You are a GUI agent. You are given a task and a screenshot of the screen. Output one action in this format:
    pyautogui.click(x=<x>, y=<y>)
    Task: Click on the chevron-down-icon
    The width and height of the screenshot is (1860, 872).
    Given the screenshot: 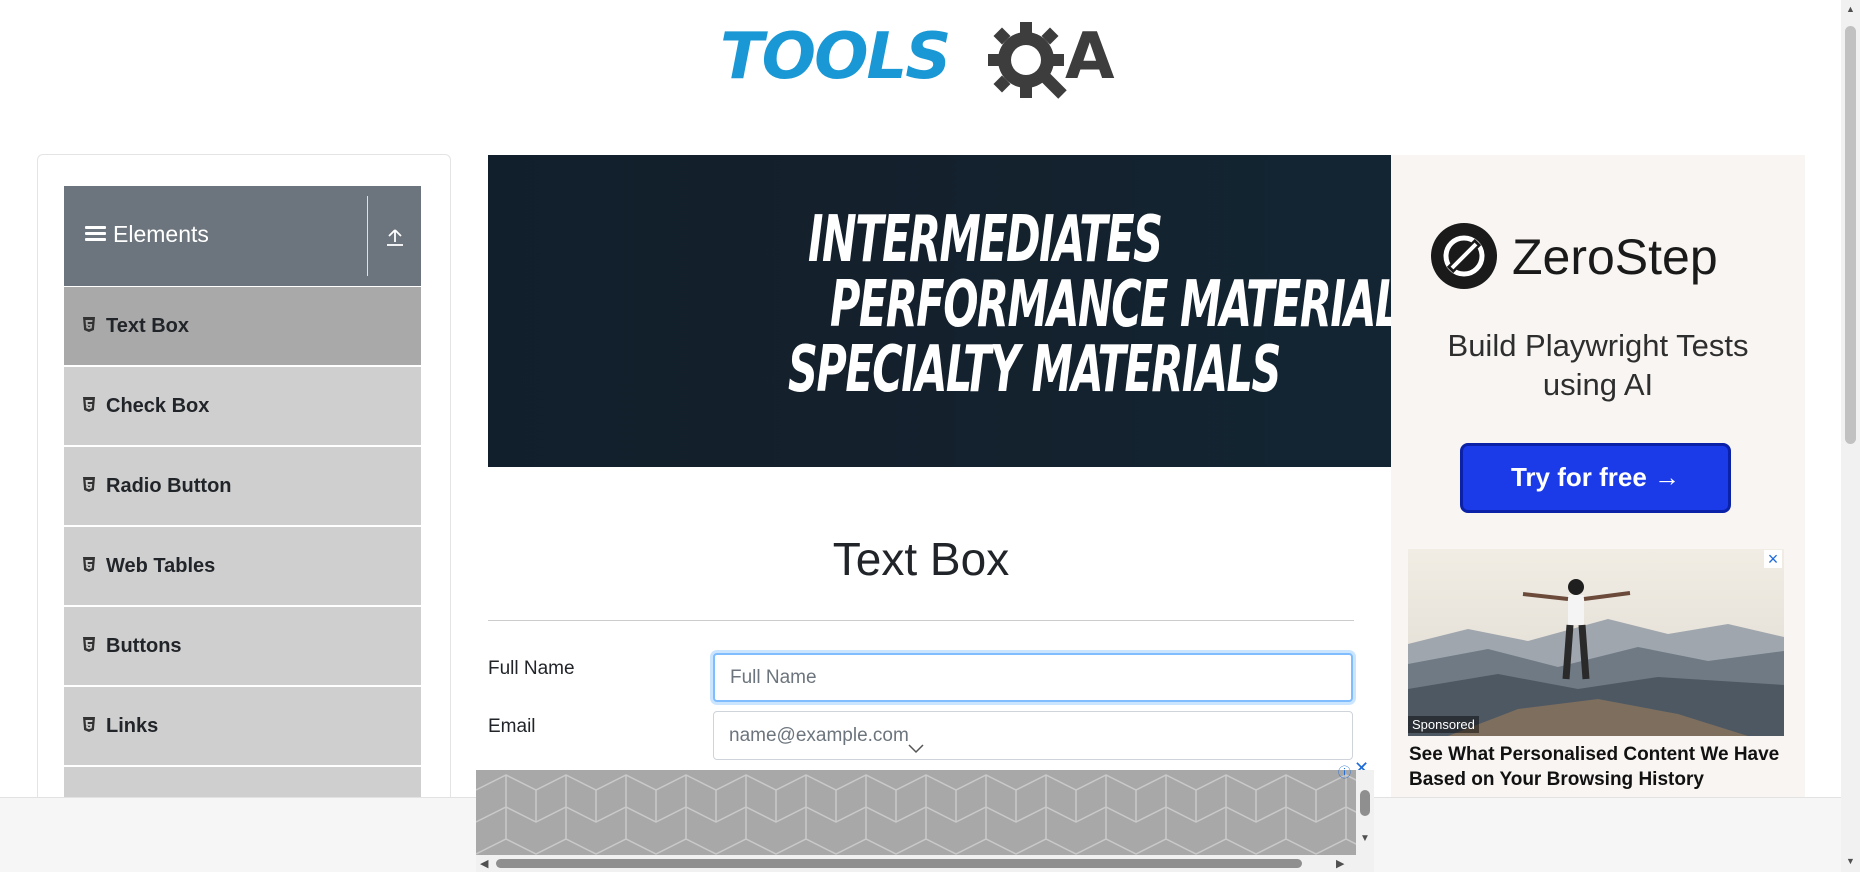 What is the action you would take?
    pyautogui.click(x=916, y=749)
    